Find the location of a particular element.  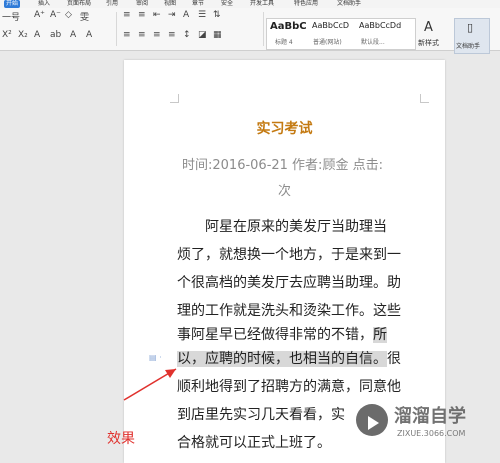

effect-label: 效果 is located at coordinates (121, 439).